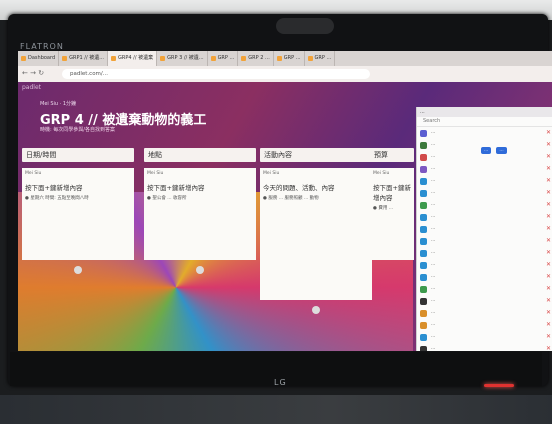  I want to click on back-icon: ←, so click(25, 73).